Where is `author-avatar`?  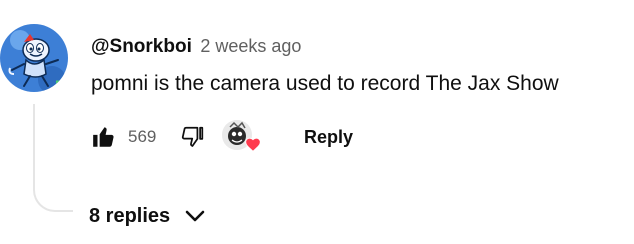
author-avatar is located at coordinates (34, 58).